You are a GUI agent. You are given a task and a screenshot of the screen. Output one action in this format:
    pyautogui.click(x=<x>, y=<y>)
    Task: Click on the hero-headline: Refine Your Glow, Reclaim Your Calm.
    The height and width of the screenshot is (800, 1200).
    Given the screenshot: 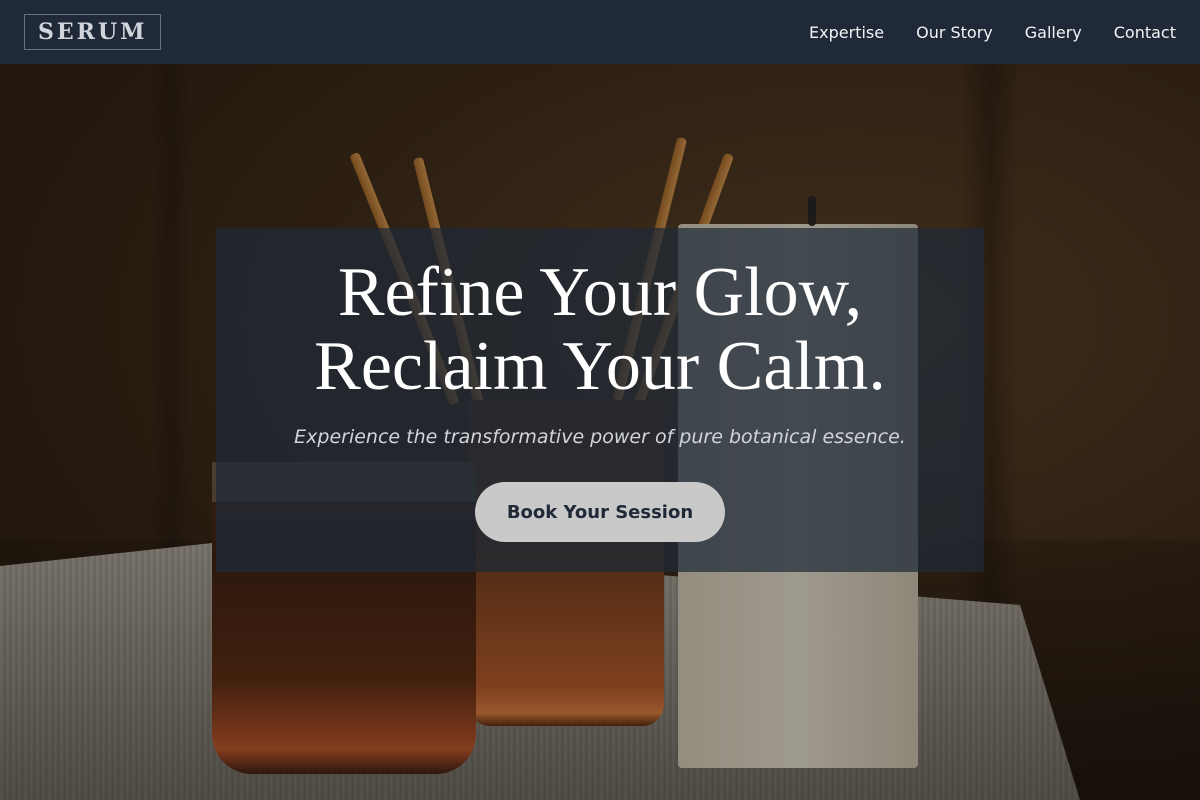 What is the action you would take?
    pyautogui.click(x=600, y=330)
    